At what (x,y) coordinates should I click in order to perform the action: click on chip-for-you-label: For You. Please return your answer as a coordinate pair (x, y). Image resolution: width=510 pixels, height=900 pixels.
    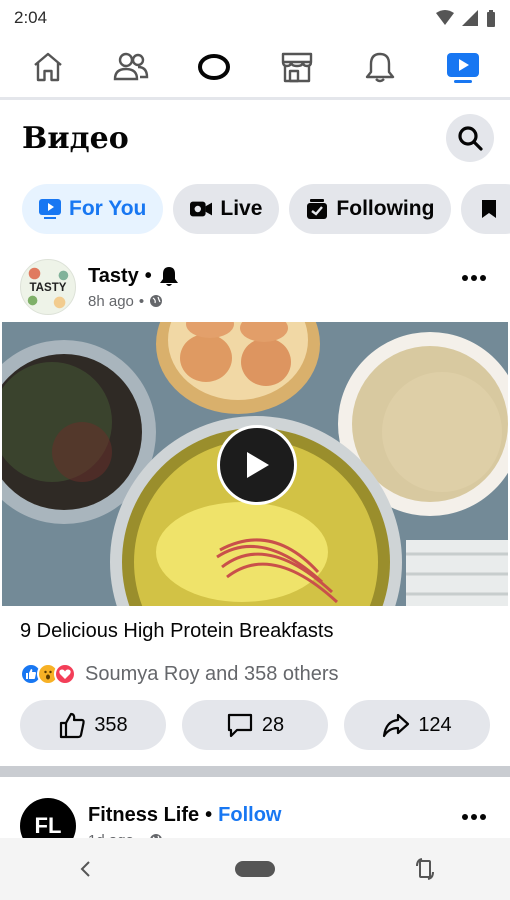
    Looking at the image, I should click on (108, 208).